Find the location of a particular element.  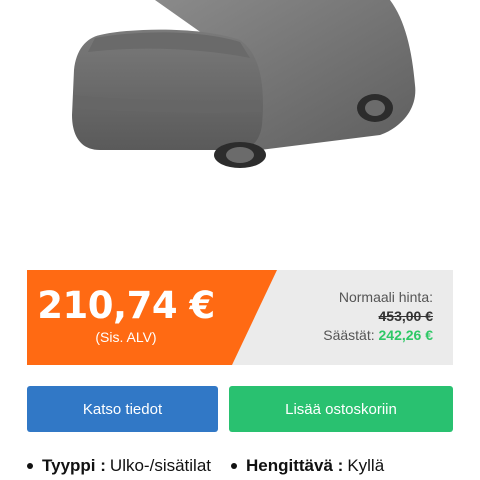

view-details-button: Katso tiedot is located at coordinates (122, 409).